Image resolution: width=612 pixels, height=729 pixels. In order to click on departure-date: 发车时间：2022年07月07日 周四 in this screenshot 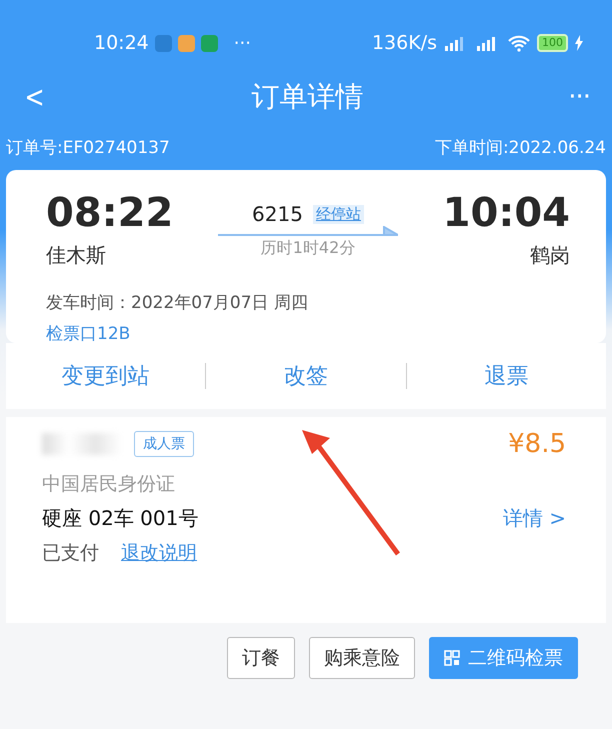, I will do `click(177, 303)`.